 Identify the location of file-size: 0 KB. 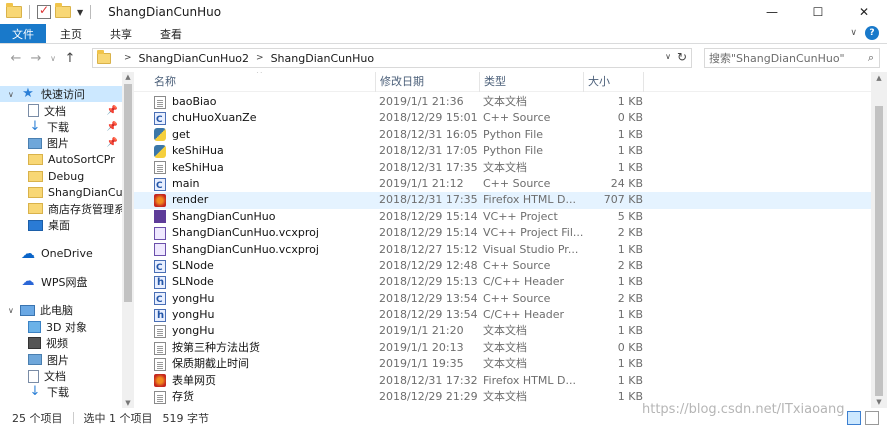
(630, 347).